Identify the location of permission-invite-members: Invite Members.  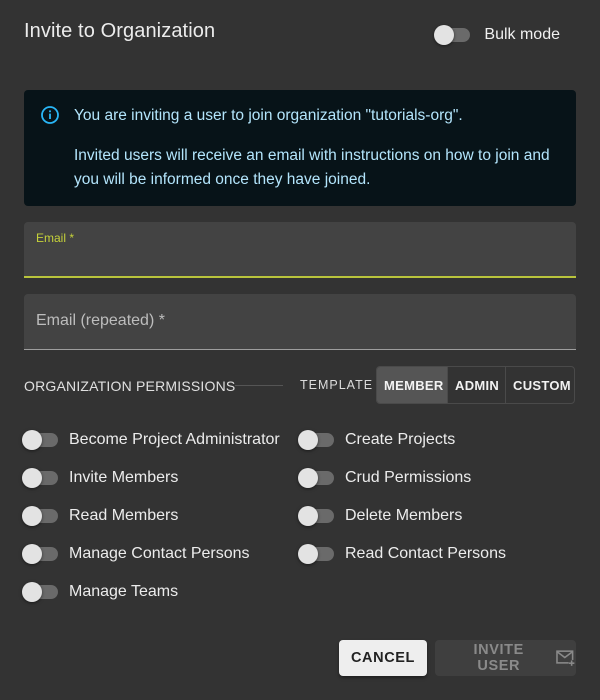
(100, 478).